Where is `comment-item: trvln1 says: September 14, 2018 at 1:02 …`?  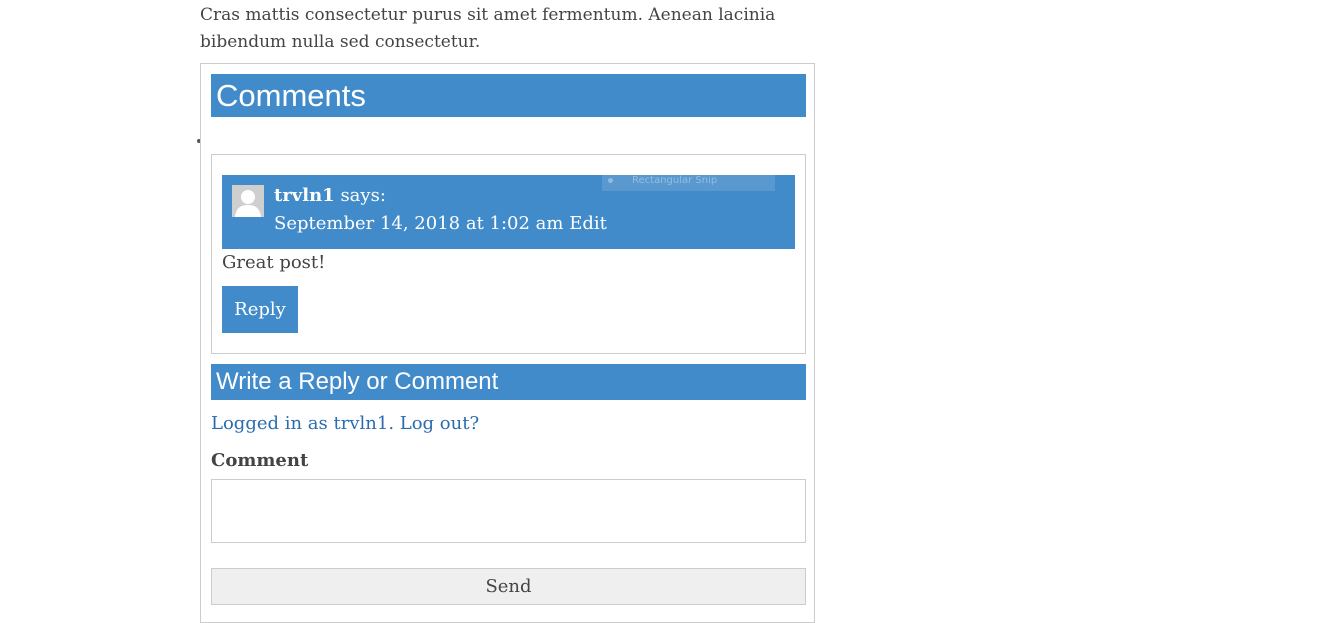
comment-item: trvln1 says: September 14, 2018 at 1:02 … is located at coordinates (508, 254).